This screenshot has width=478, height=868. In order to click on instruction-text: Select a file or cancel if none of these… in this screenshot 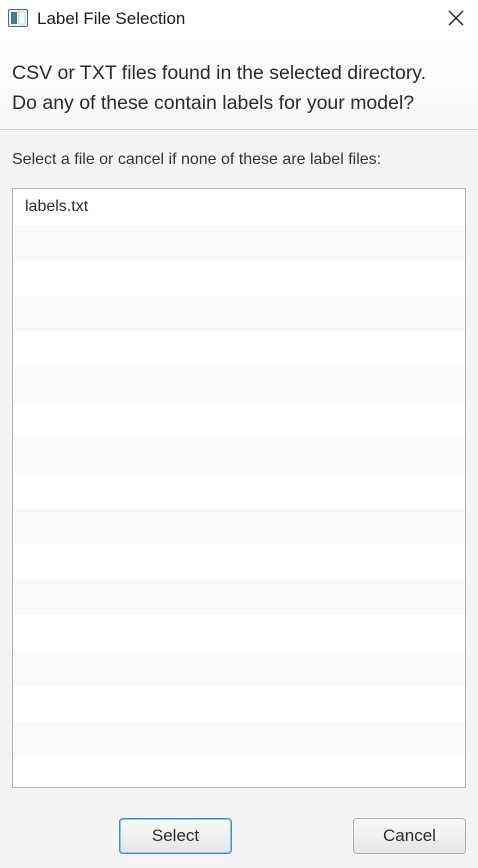, I will do `click(197, 159)`.